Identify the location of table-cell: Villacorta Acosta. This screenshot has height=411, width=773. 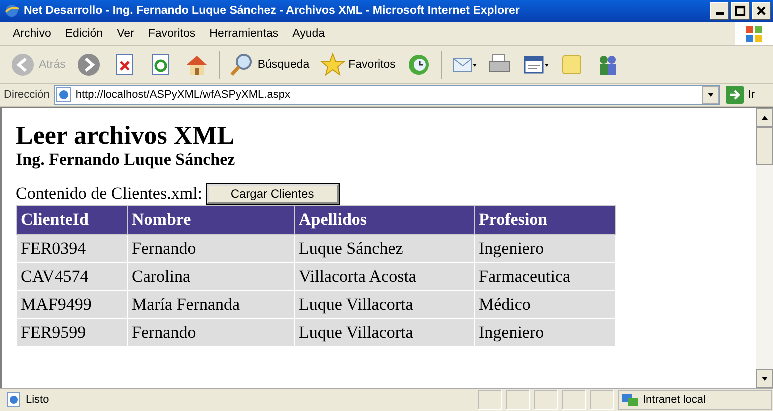
(384, 276).